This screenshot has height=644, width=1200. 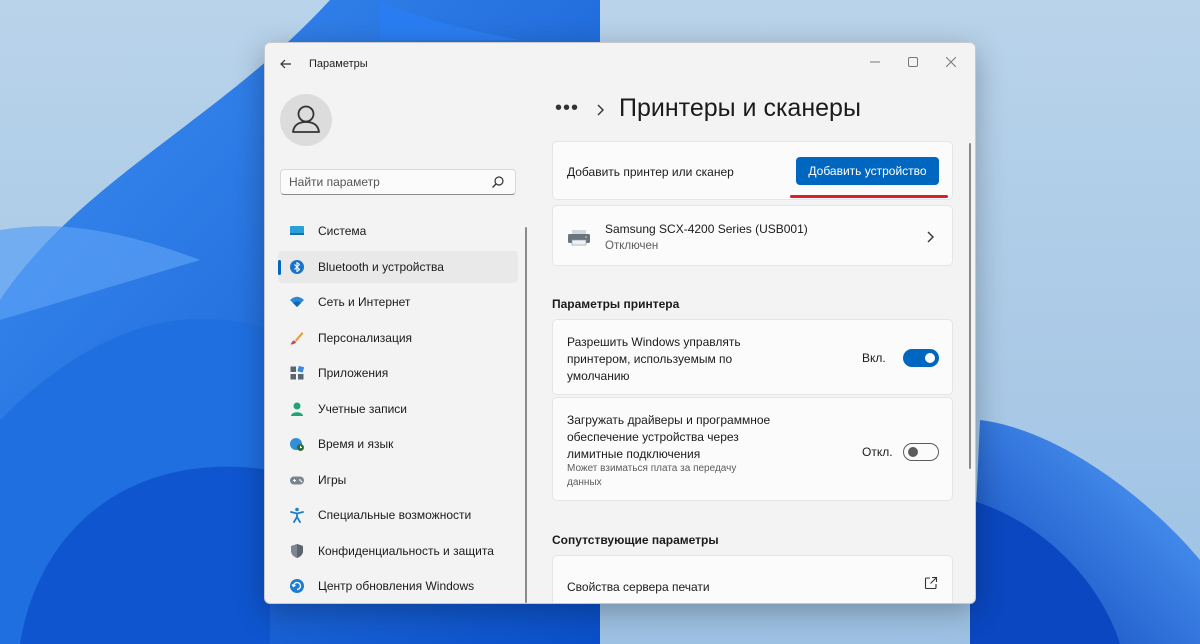 I want to click on wifi-icon, so click(x=297, y=301).